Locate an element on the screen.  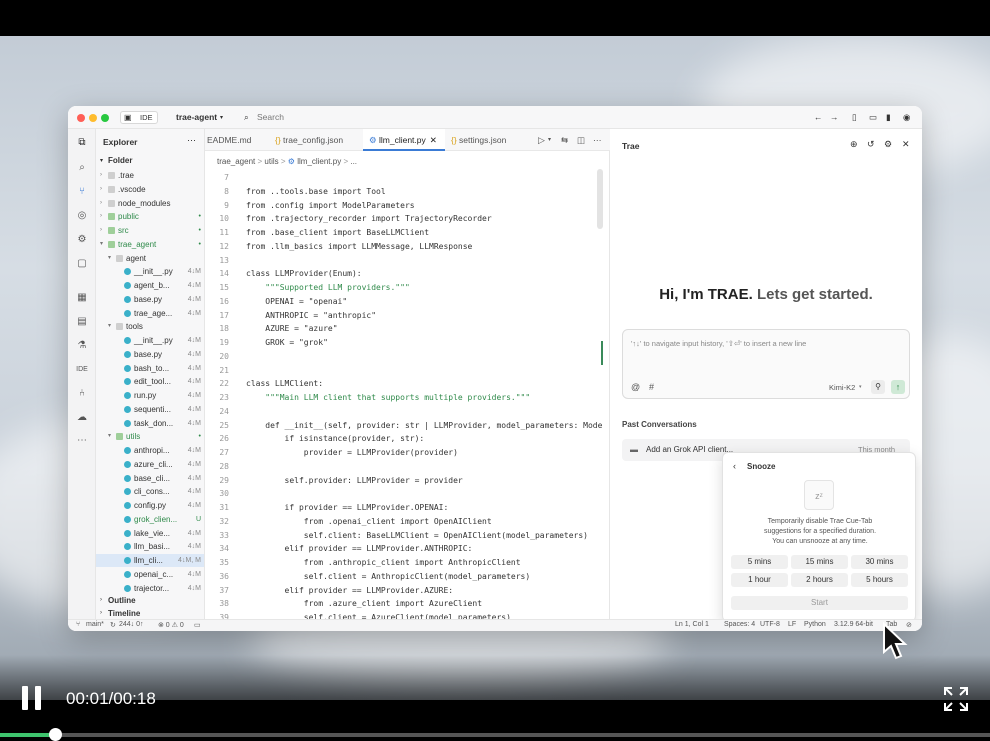
file-item: bash_to... 4↓M is located at coordinates (150, 368).